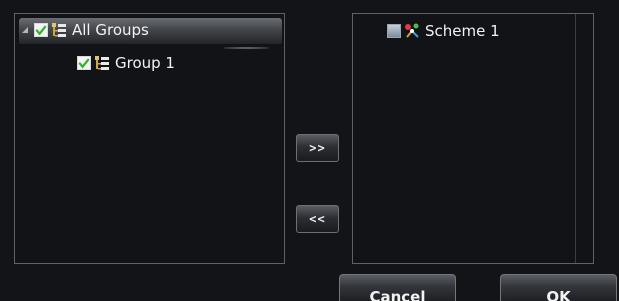 The width and height of the screenshot is (619, 301). I want to click on checkbox-all-groups, so click(41, 30).